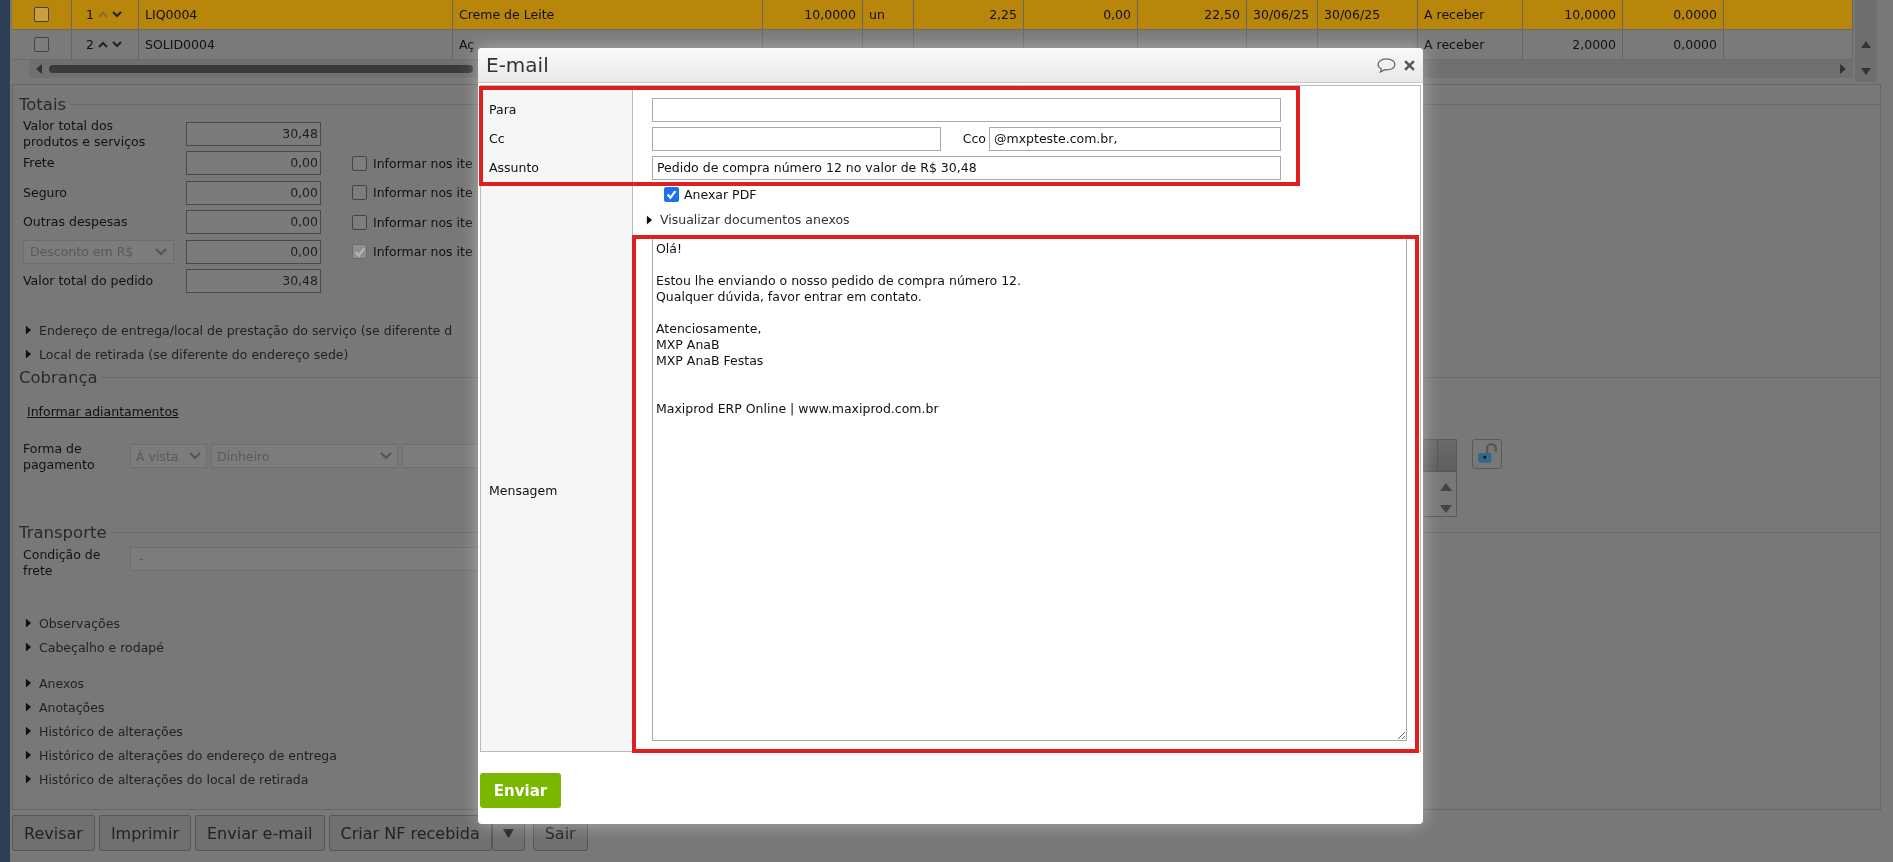  I want to click on table-cell: LIQ0004, so click(171, 14).